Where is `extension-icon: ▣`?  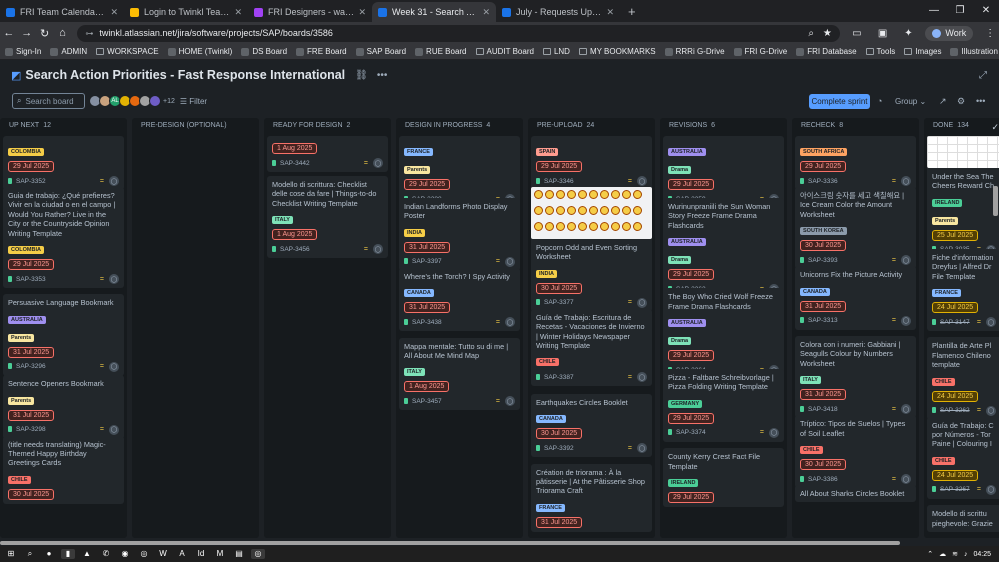 extension-icon: ▣ is located at coordinates (883, 33).